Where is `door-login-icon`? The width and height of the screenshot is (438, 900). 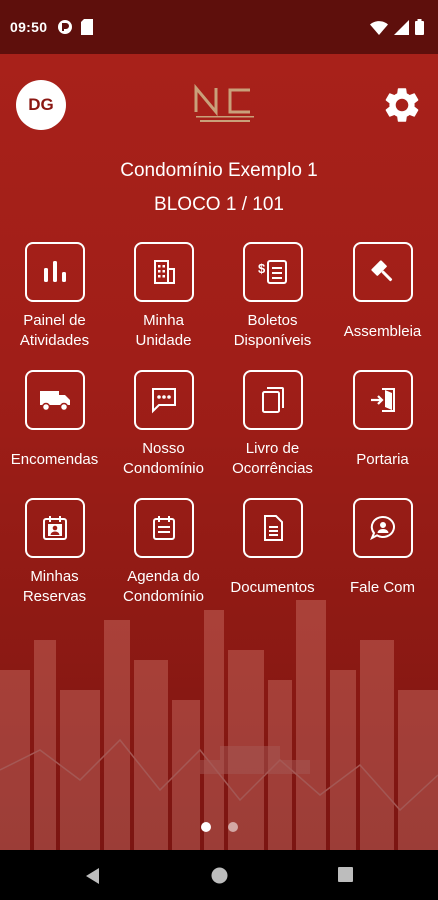
door-login-icon is located at coordinates (382, 400).